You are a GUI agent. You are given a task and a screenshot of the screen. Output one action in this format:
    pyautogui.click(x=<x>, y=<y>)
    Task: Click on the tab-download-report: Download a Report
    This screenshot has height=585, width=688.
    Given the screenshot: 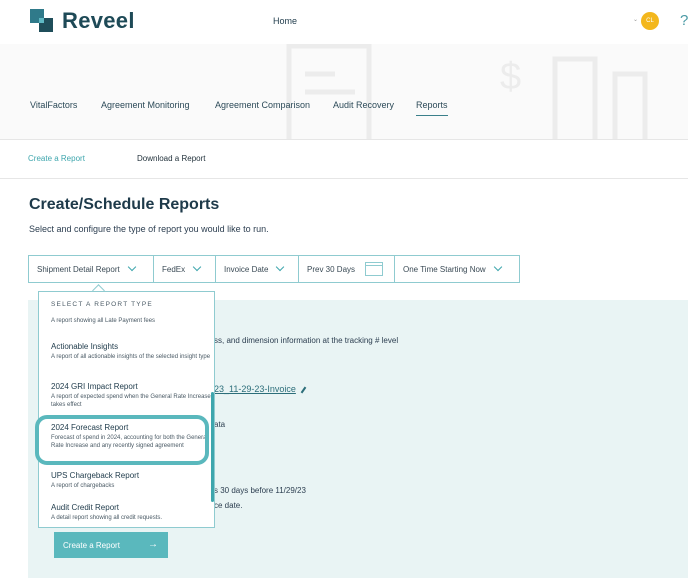 What is the action you would take?
    pyautogui.click(x=171, y=158)
    